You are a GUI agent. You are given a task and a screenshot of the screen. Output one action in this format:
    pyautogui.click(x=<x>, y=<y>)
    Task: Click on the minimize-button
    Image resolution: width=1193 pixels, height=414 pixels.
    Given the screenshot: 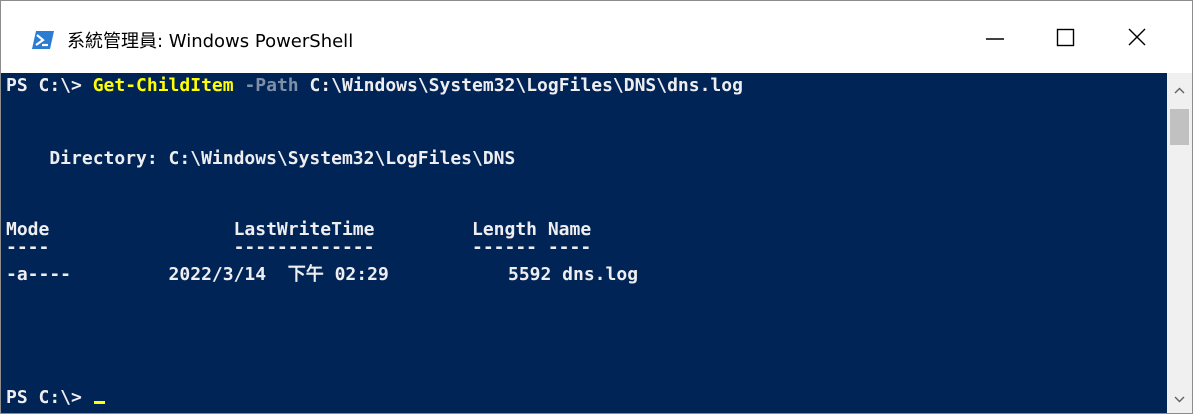 What is the action you would take?
    pyautogui.click(x=995, y=37)
    